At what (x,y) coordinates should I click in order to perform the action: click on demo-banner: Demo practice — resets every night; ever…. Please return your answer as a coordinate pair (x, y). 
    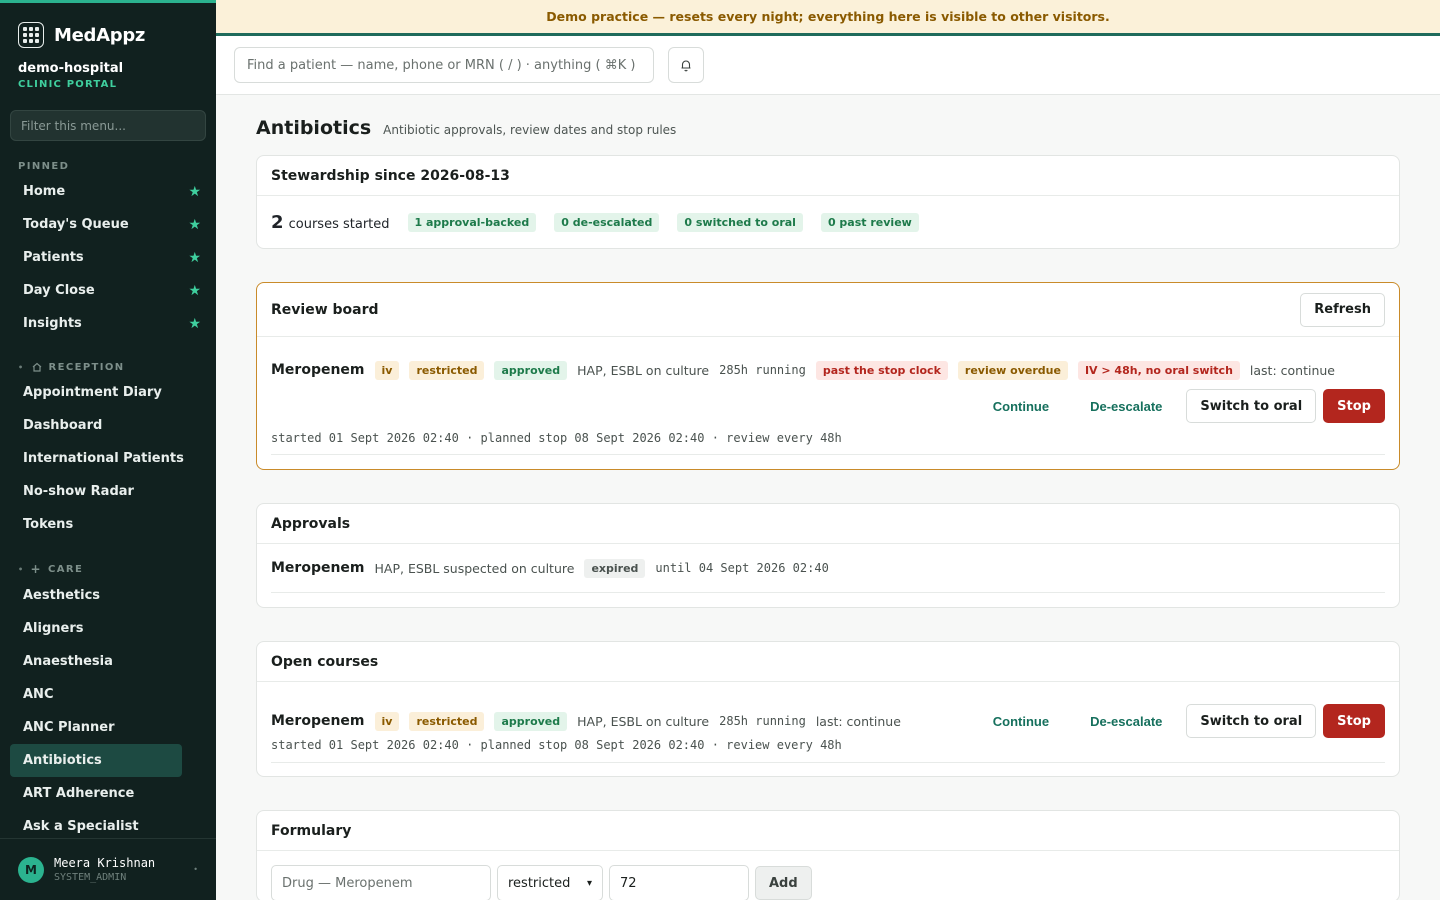
    Looking at the image, I should click on (828, 18).